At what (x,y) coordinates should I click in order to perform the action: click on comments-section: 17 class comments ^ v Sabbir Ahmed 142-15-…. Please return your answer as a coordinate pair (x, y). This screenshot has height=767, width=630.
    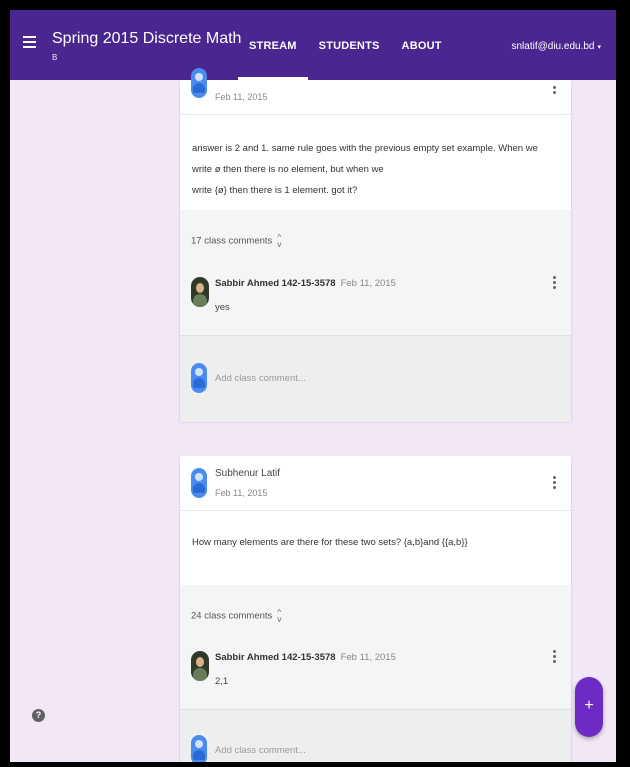
    Looking at the image, I should click on (375, 272).